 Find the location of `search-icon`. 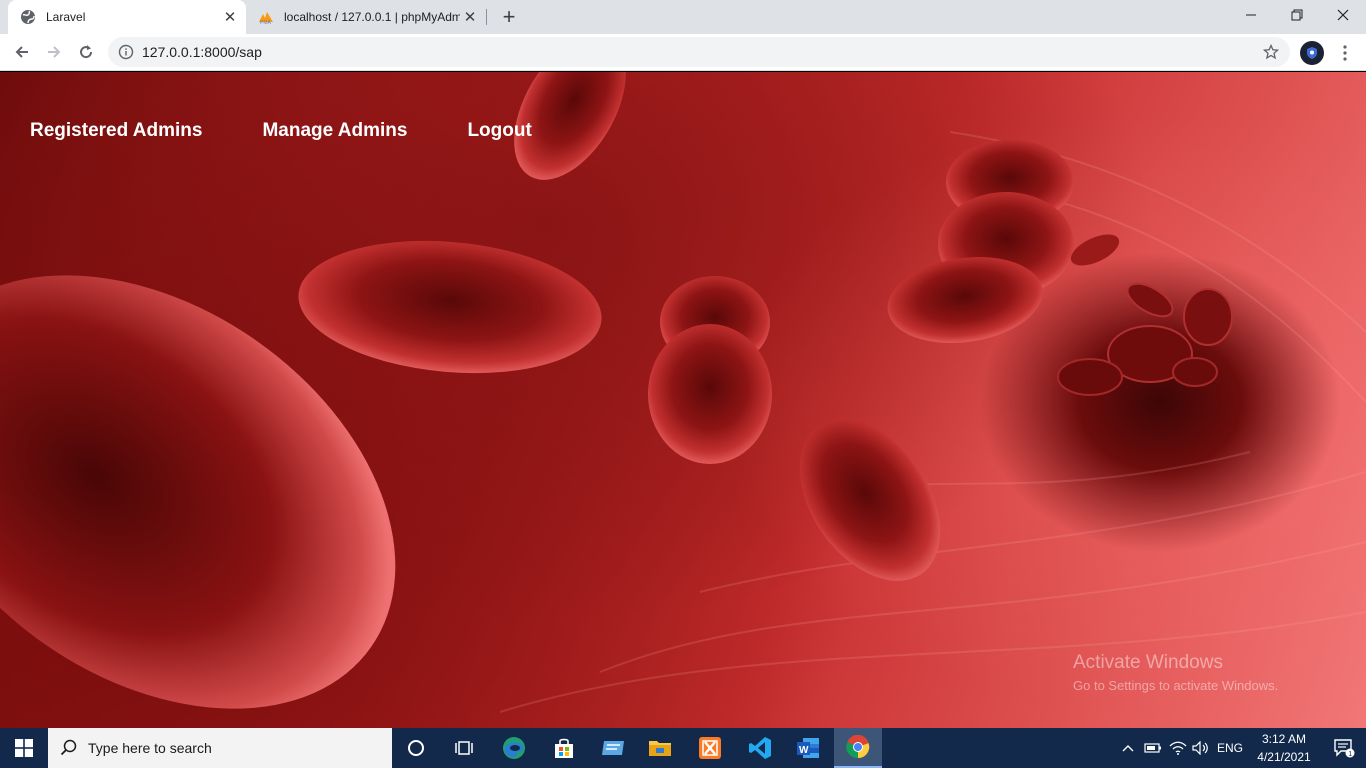

search-icon is located at coordinates (68, 747).